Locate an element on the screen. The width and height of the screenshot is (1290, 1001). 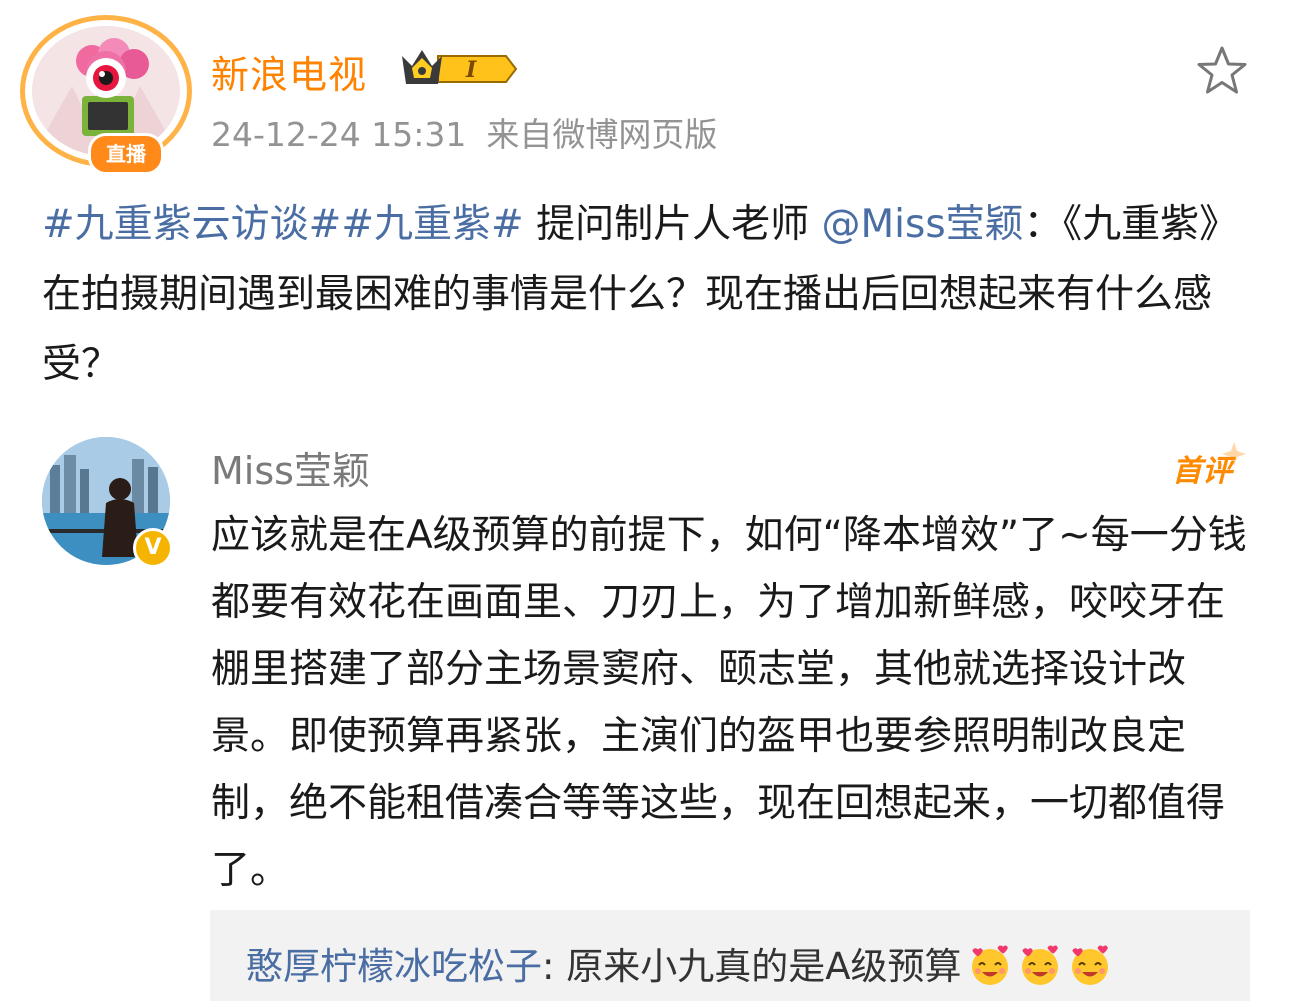
emoji-row is located at coordinates (1037, 966).